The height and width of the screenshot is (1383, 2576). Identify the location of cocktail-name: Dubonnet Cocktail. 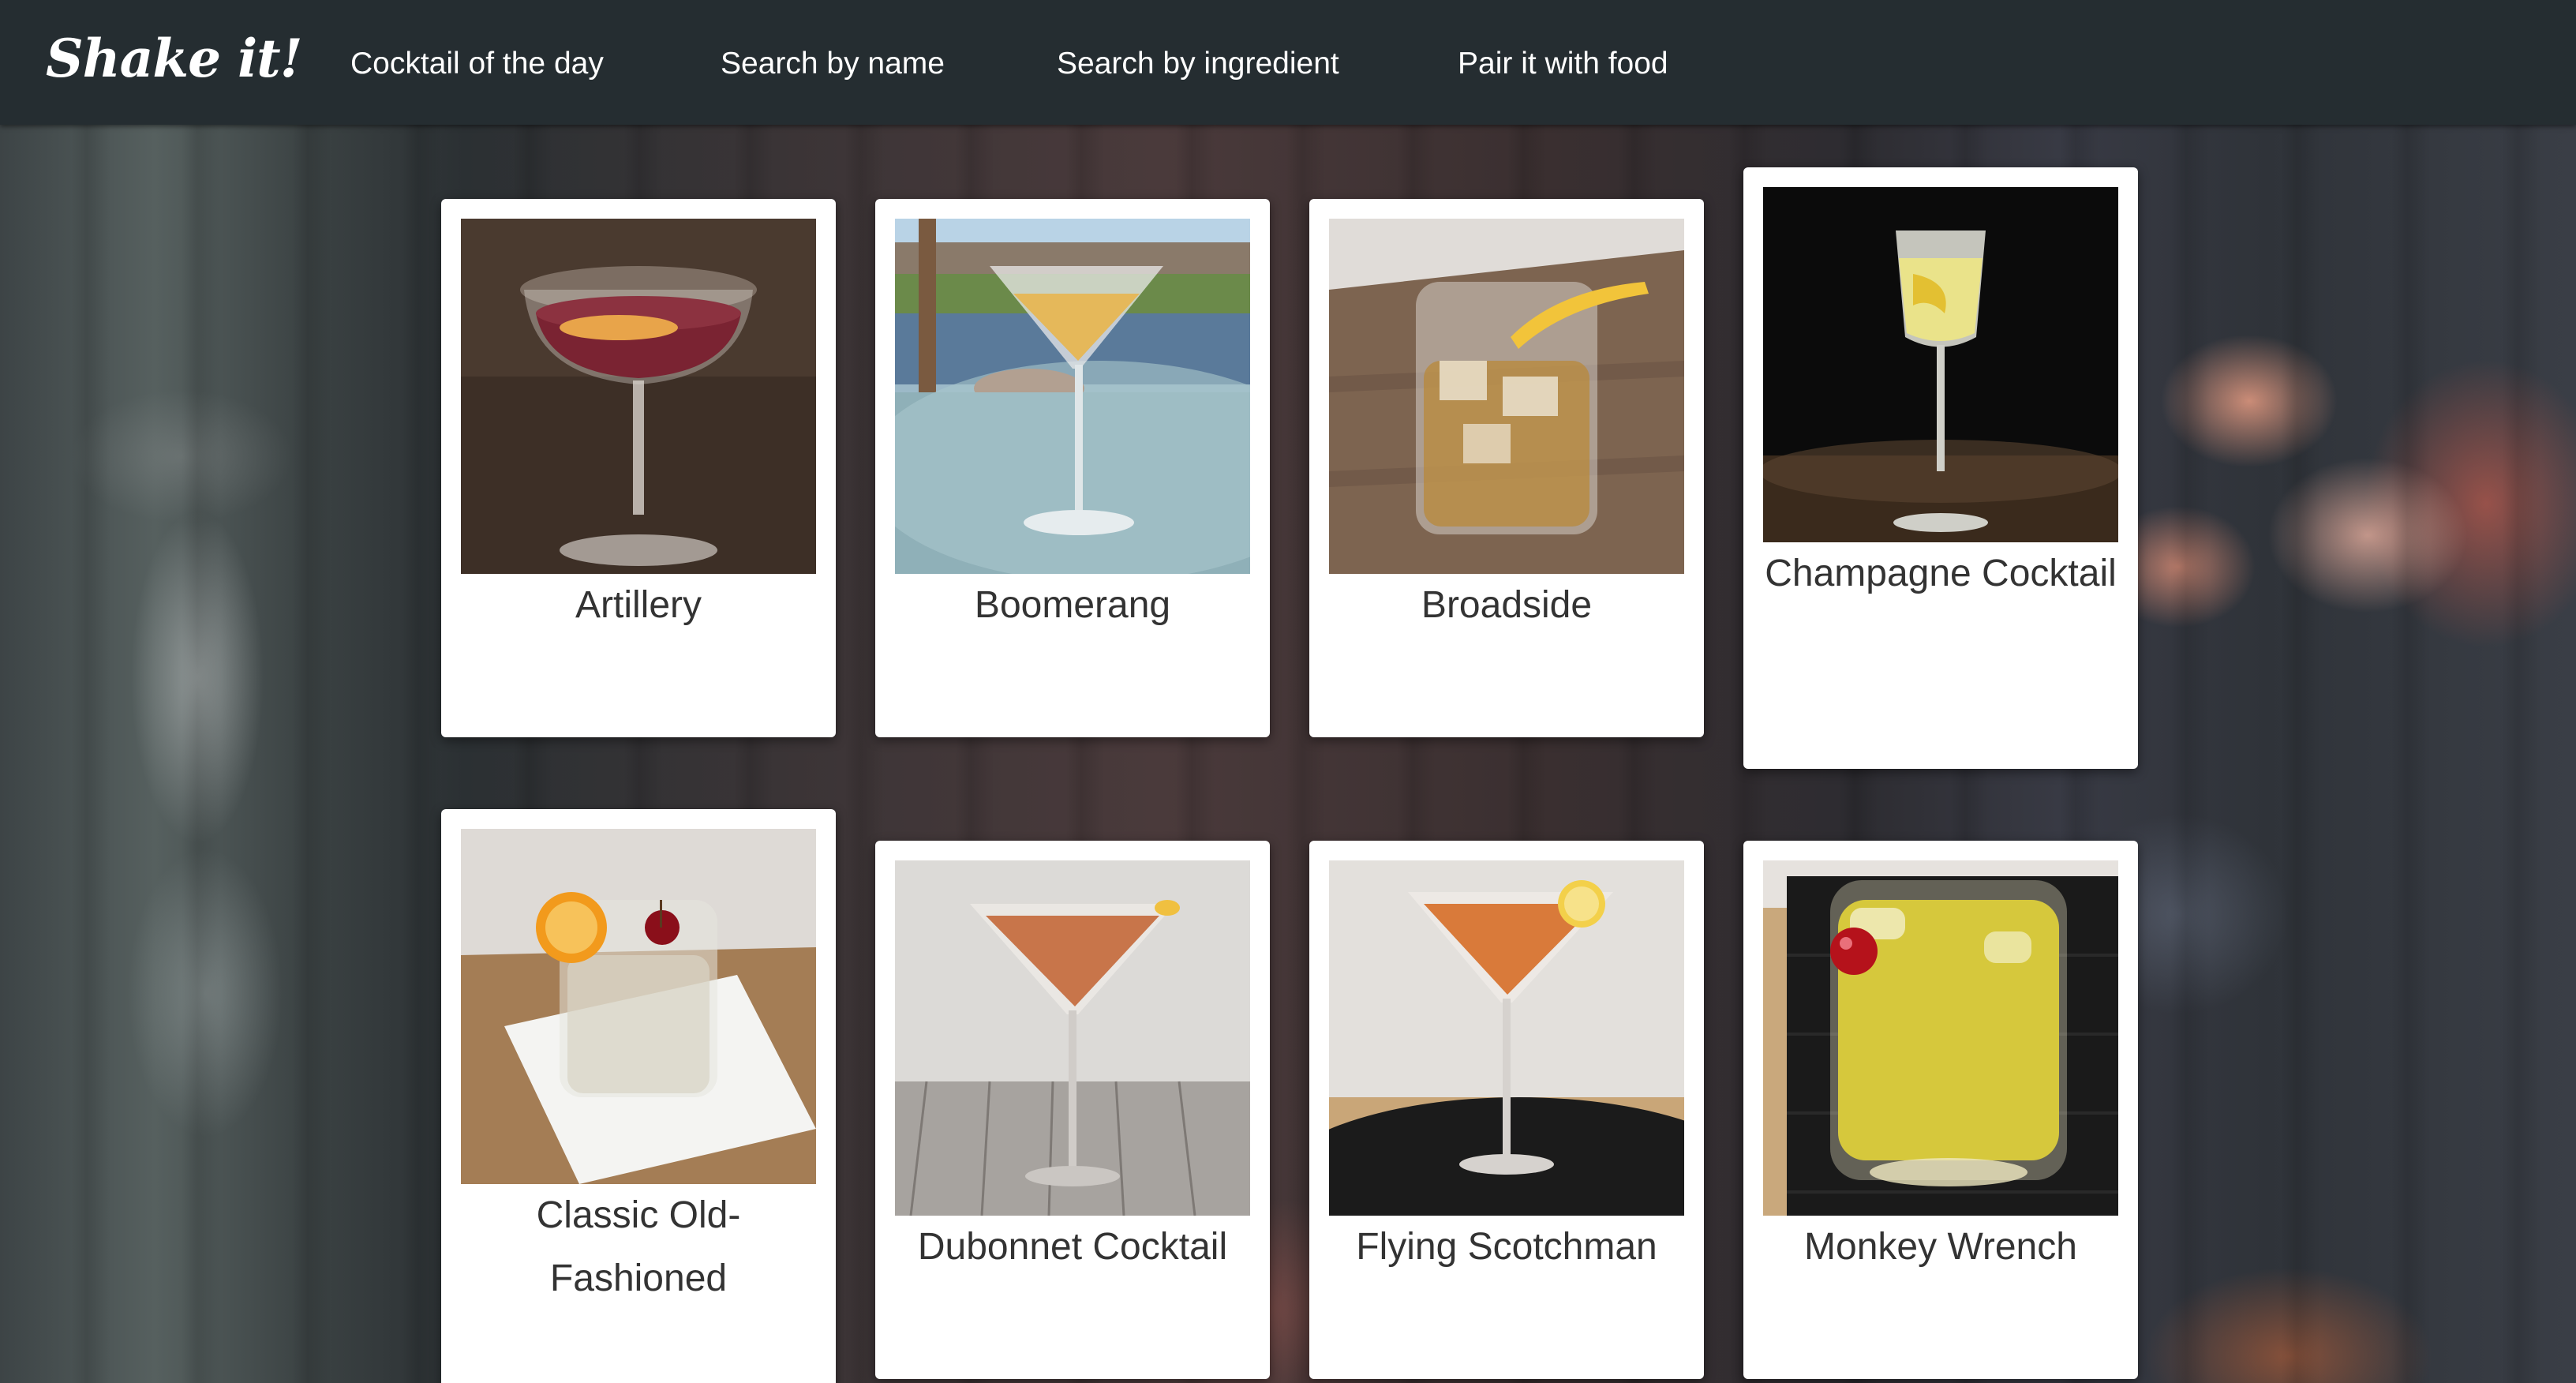
(1072, 1247).